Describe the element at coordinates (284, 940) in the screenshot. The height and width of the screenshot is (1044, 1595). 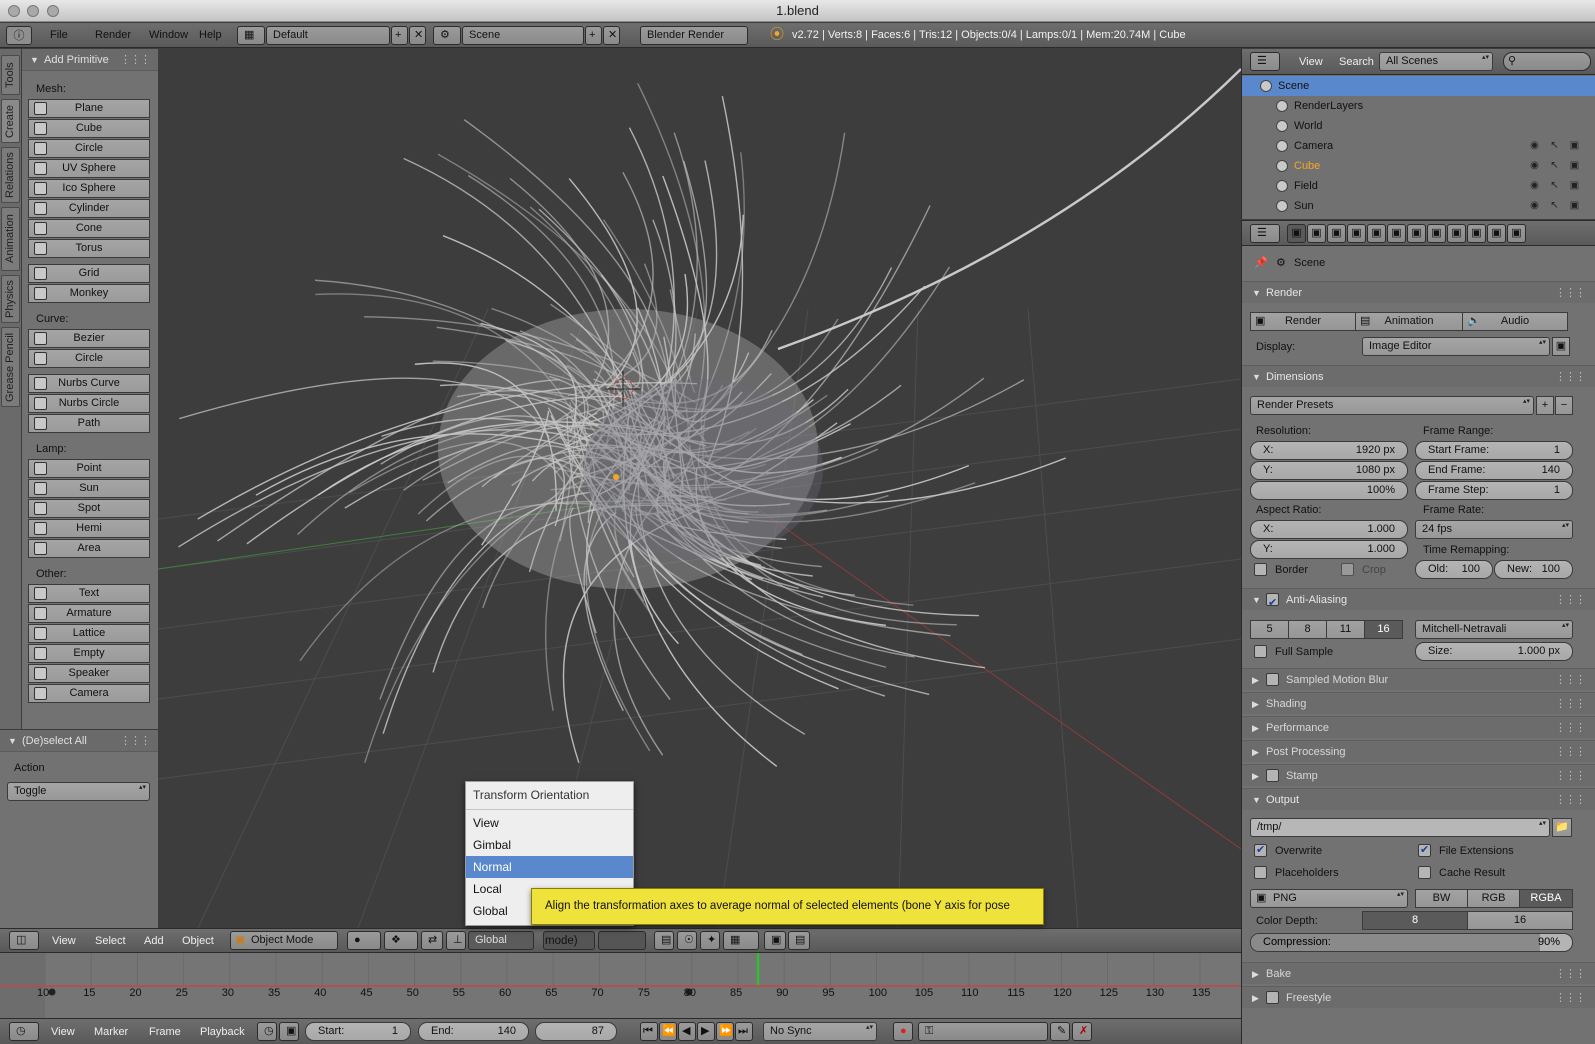
I see `mode-dropdown: ▣ Object Mode` at that location.